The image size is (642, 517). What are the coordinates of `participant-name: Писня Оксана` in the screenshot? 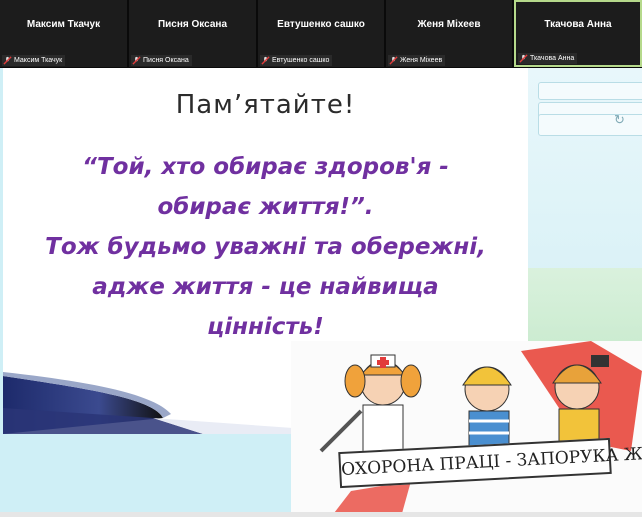 It's located at (192, 24).